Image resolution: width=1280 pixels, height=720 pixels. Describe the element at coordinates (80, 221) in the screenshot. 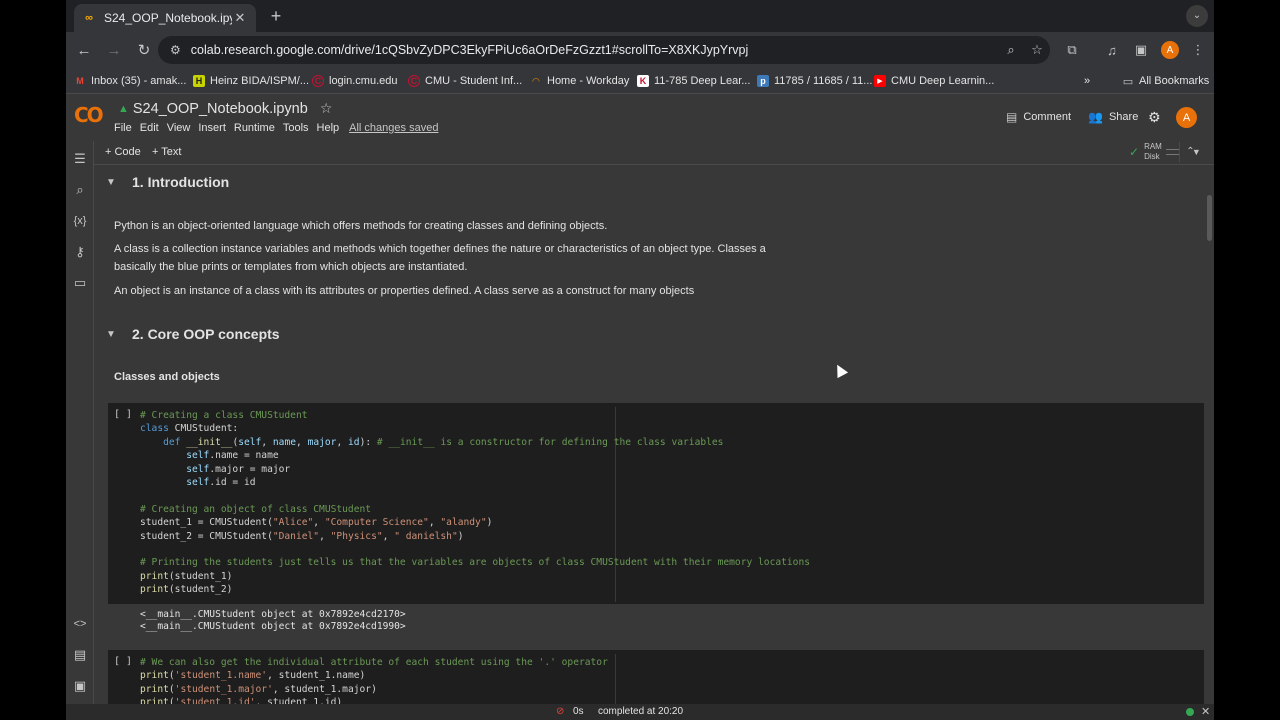

I see `variables-icon: {x}` at that location.